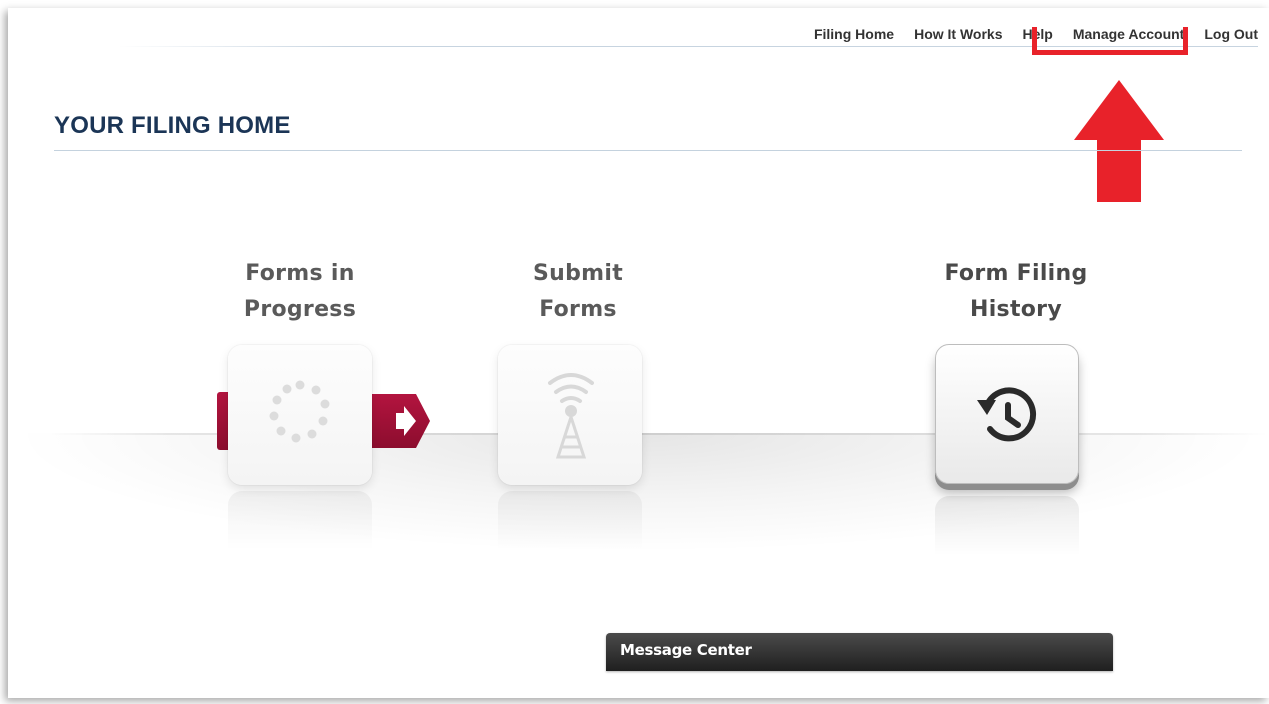 The image size is (1269, 704). I want to click on form-filing-history-label-line1: Form Filing, so click(1016, 273).